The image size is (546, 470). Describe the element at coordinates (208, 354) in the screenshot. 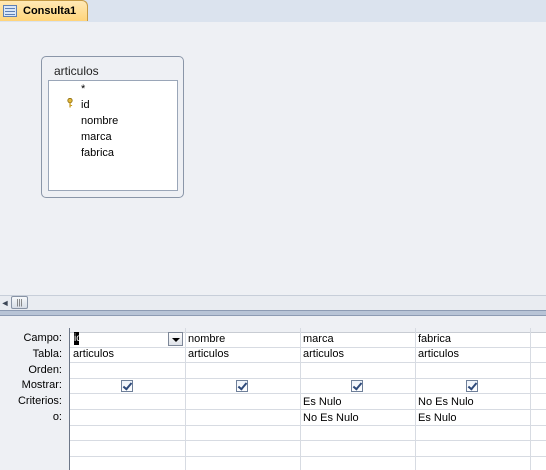

I see `tabla-cell-2: articulos` at that location.